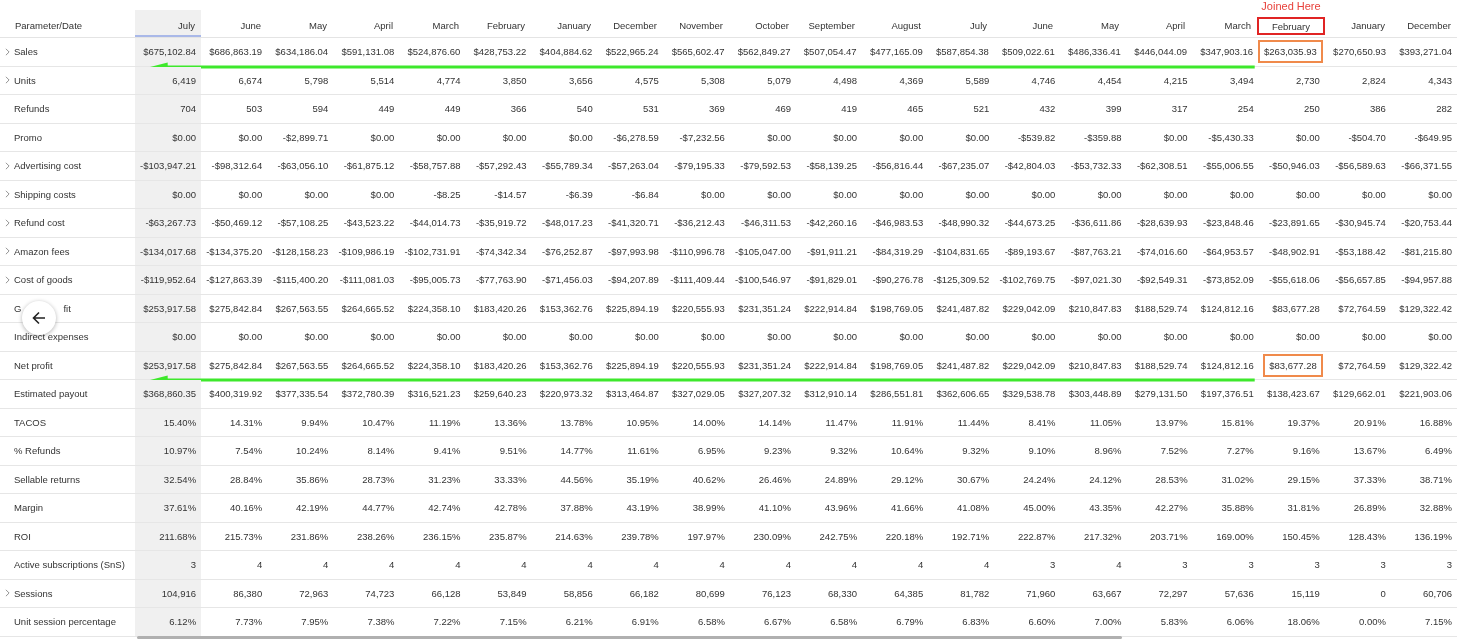  What do you see at coordinates (1228, 280) in the screenshot?
I see `table-cell: -$73,852.09` at bounding box center [1228, 280].